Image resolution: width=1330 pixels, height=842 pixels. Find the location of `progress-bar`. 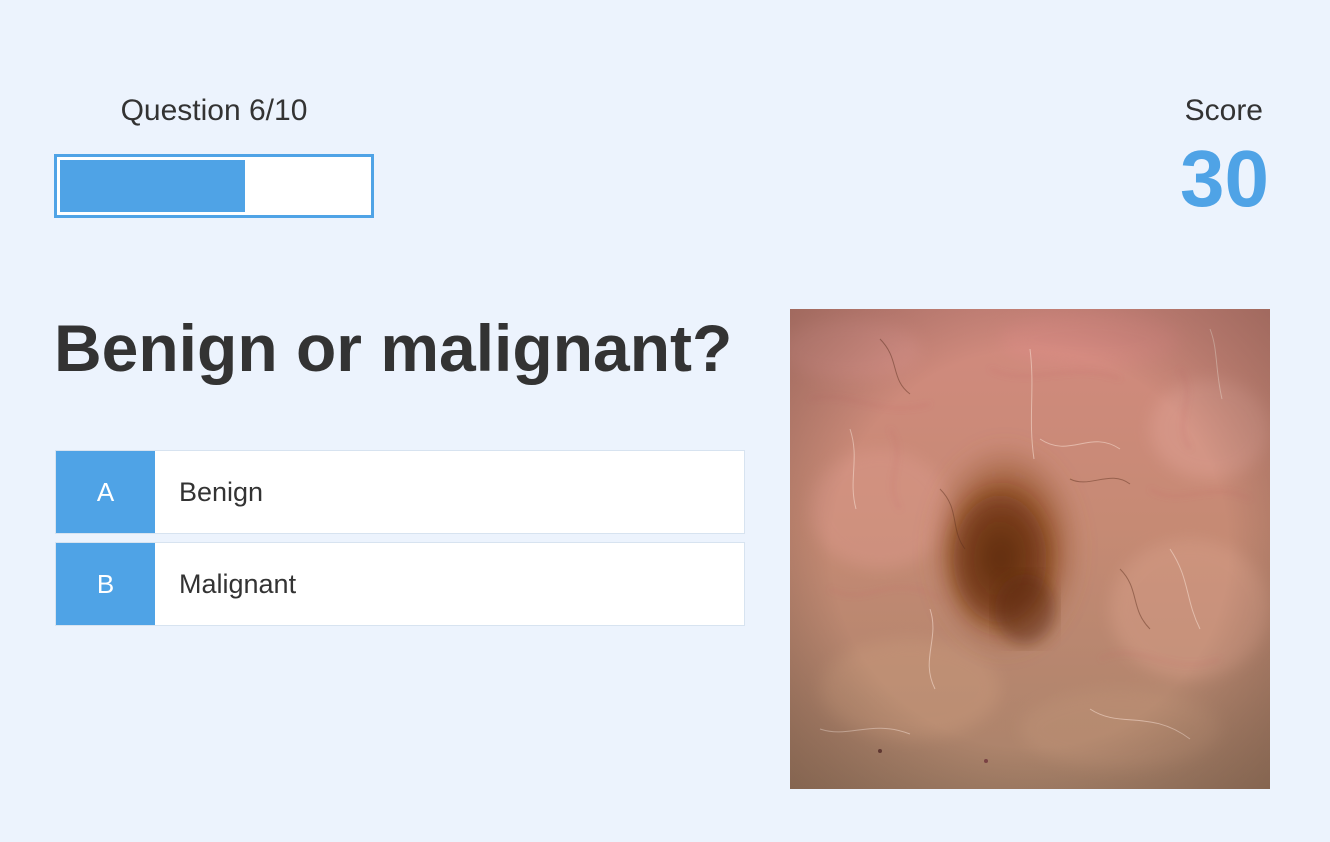

progress-bar is located at coordinates (214, 186).